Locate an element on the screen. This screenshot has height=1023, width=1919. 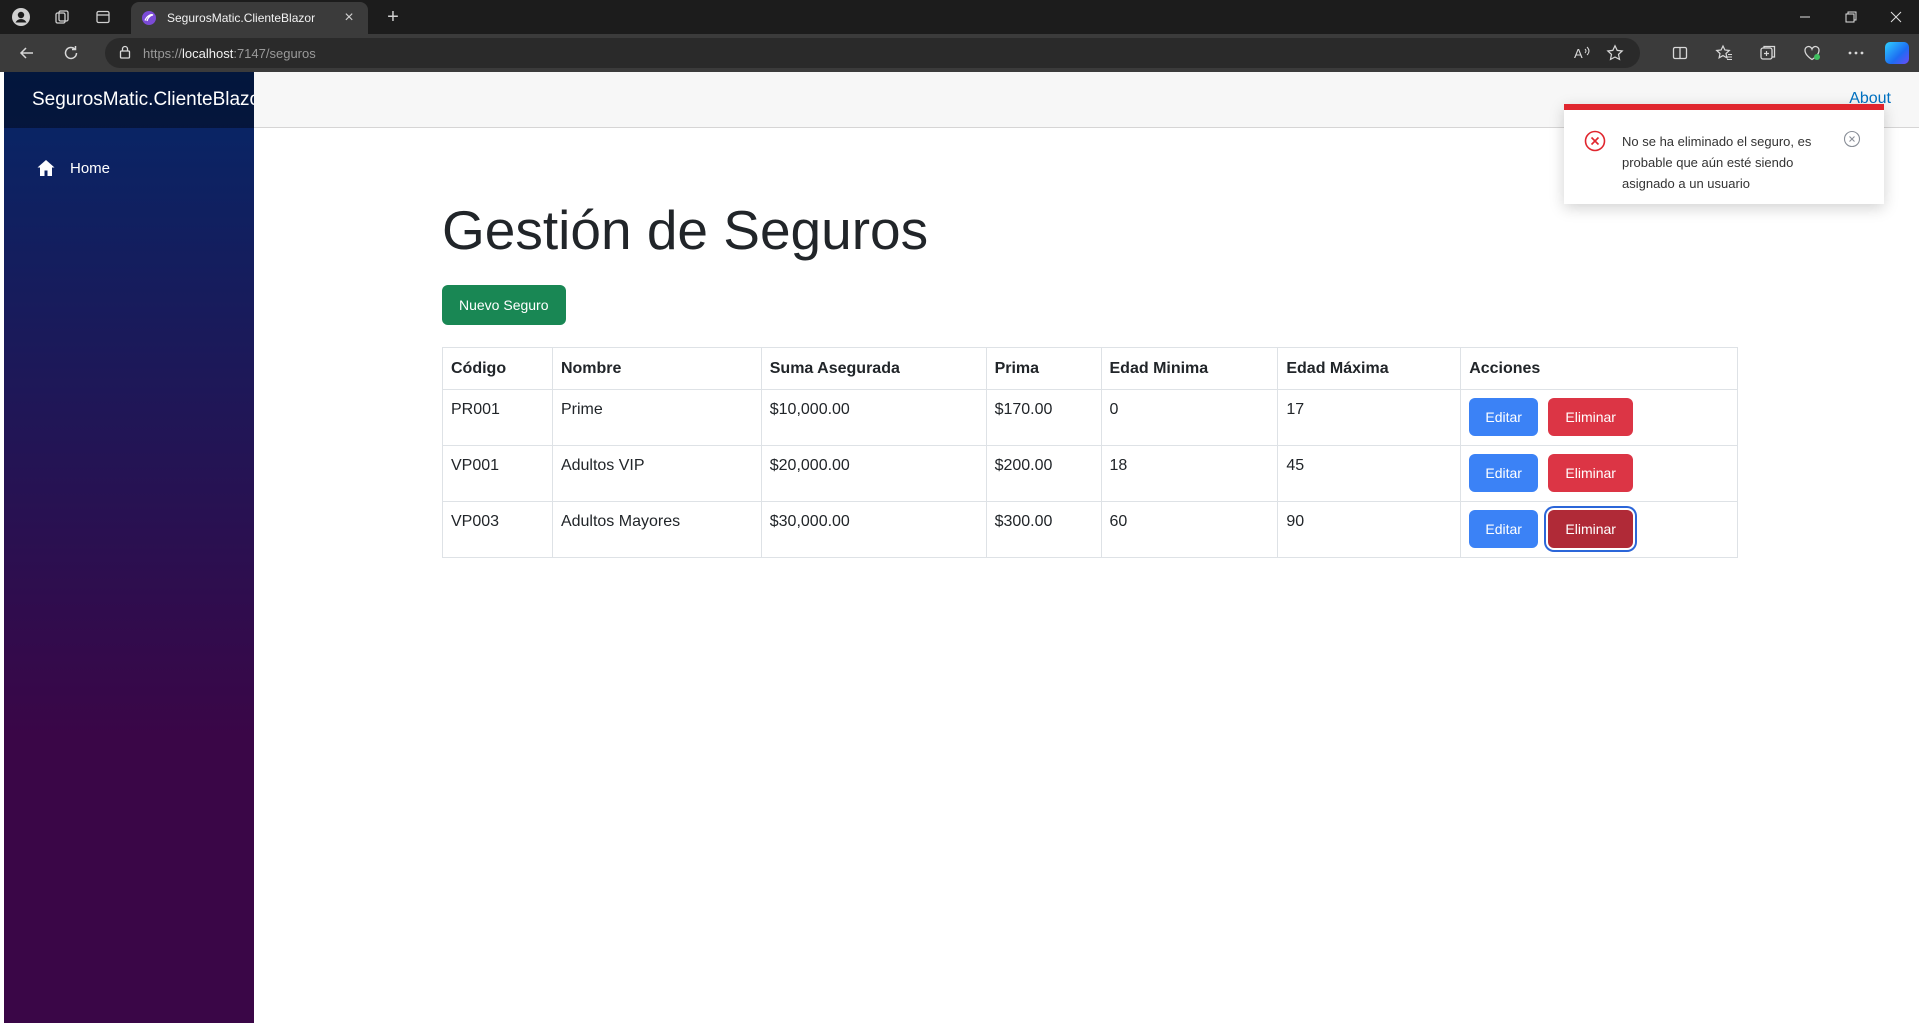
favorites-icon is located at coordinates (1724, 53).